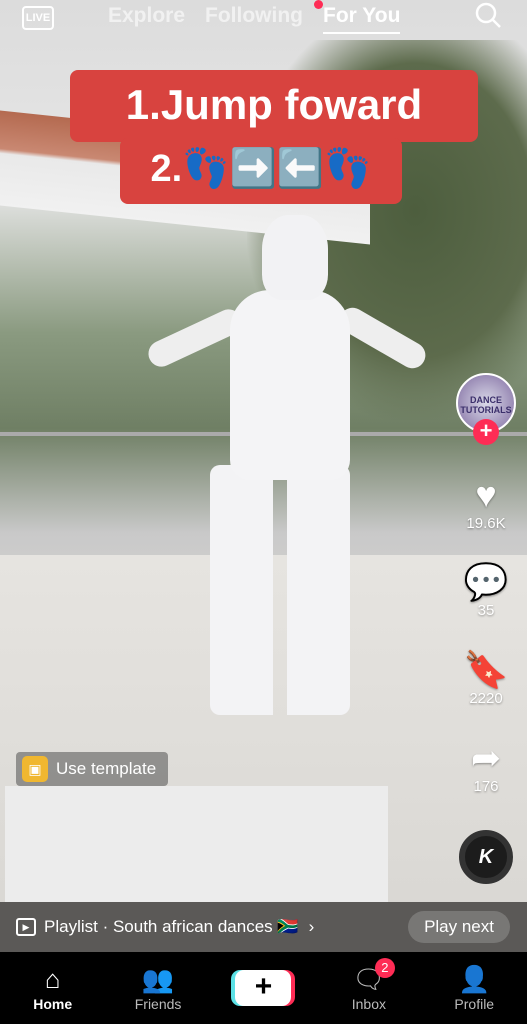 Image resolution: width=527 pixels, height=1024 pixels. Describe the element at coordinates (52, 979) in the screenshot. I see `home-icon: ⌂` at that location.